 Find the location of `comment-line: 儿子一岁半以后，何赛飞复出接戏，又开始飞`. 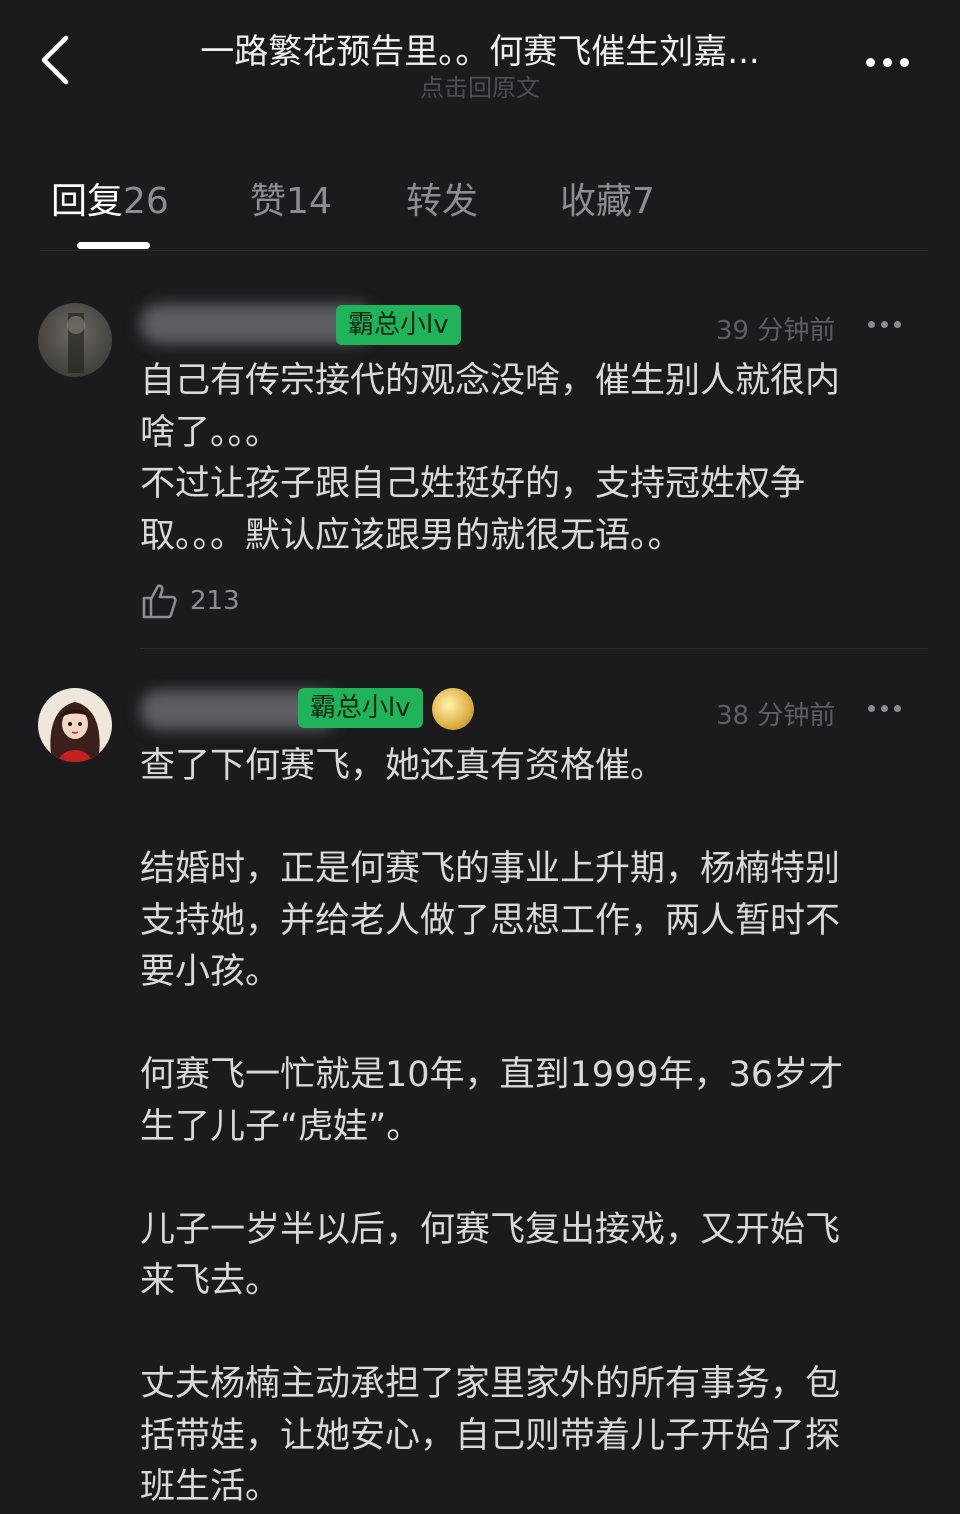

comment-line: 儿子一岁半以后，何赛飞复出接戏，又开始飞 is located at coordinates (490, 1229).